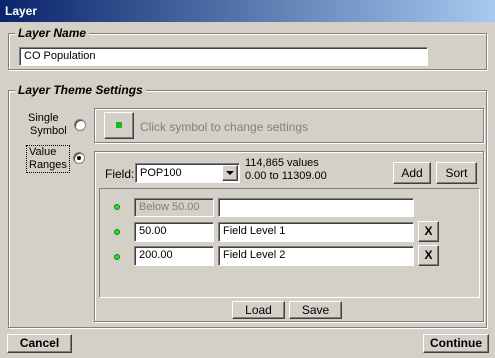  I want to click on symbol-preview-icon, so click(119, 125).